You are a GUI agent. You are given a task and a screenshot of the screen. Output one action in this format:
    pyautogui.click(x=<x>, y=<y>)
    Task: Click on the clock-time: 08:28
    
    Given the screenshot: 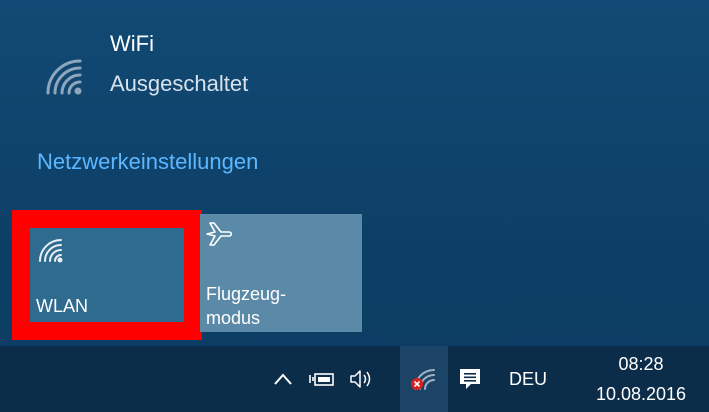 What is the action you would take?
    pyautogui.click(x=641, y=364)
    